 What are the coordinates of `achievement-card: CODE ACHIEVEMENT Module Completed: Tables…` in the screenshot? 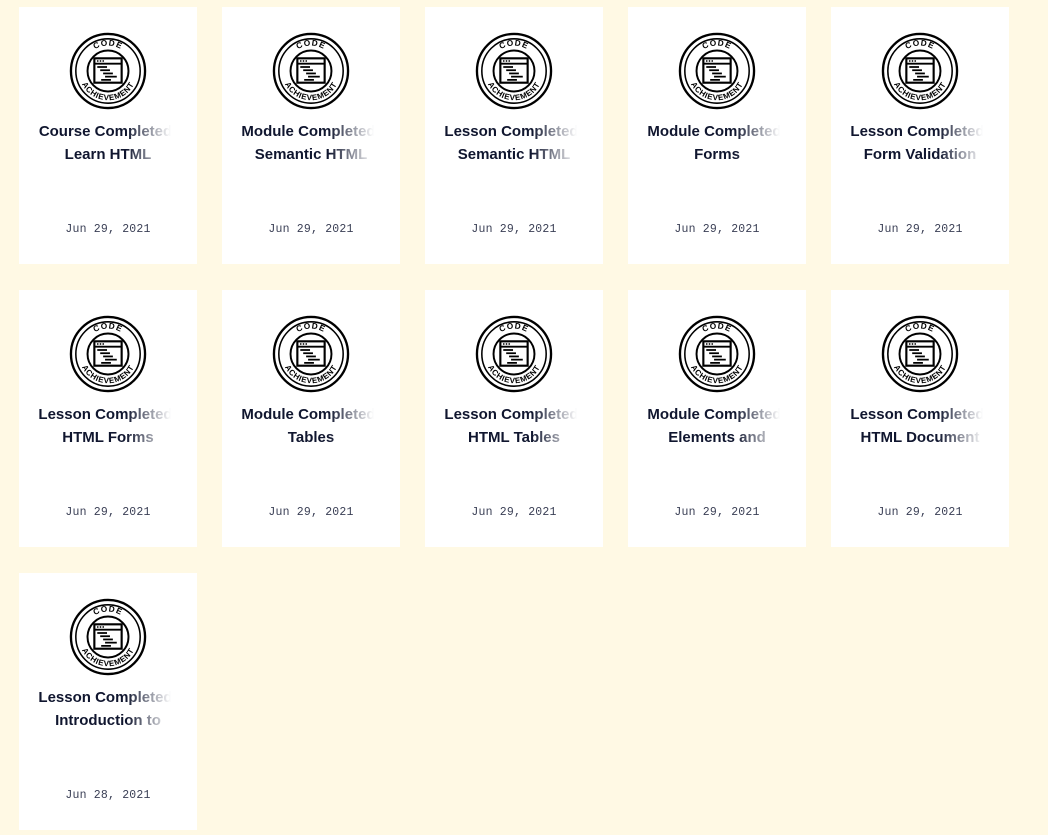 It's located at (311, 418).